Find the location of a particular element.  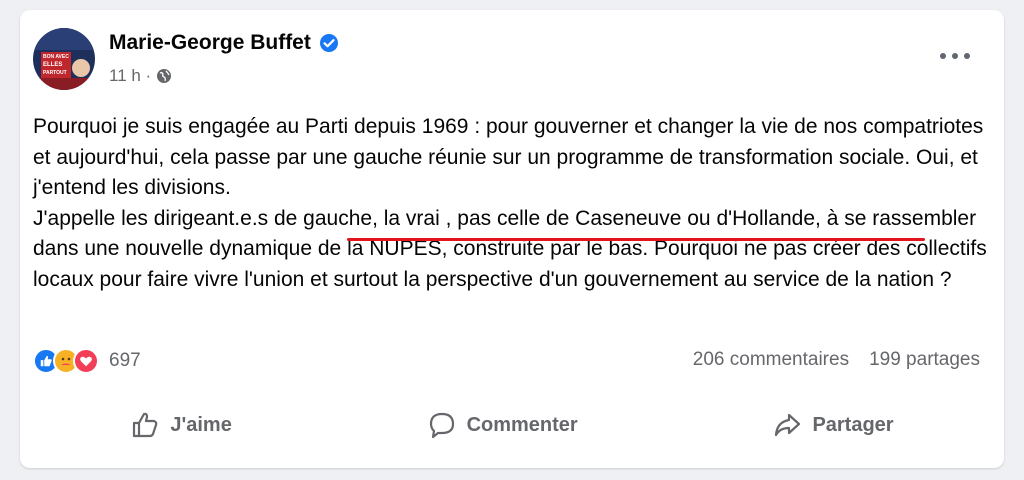

like-button: J'aime is located at coordinates (180, 425).